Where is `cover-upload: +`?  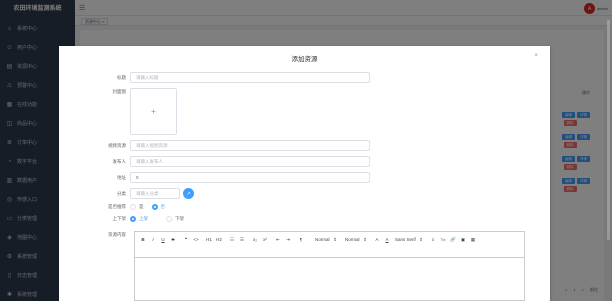 cover-upload: + is located at coordinates (153, 111).